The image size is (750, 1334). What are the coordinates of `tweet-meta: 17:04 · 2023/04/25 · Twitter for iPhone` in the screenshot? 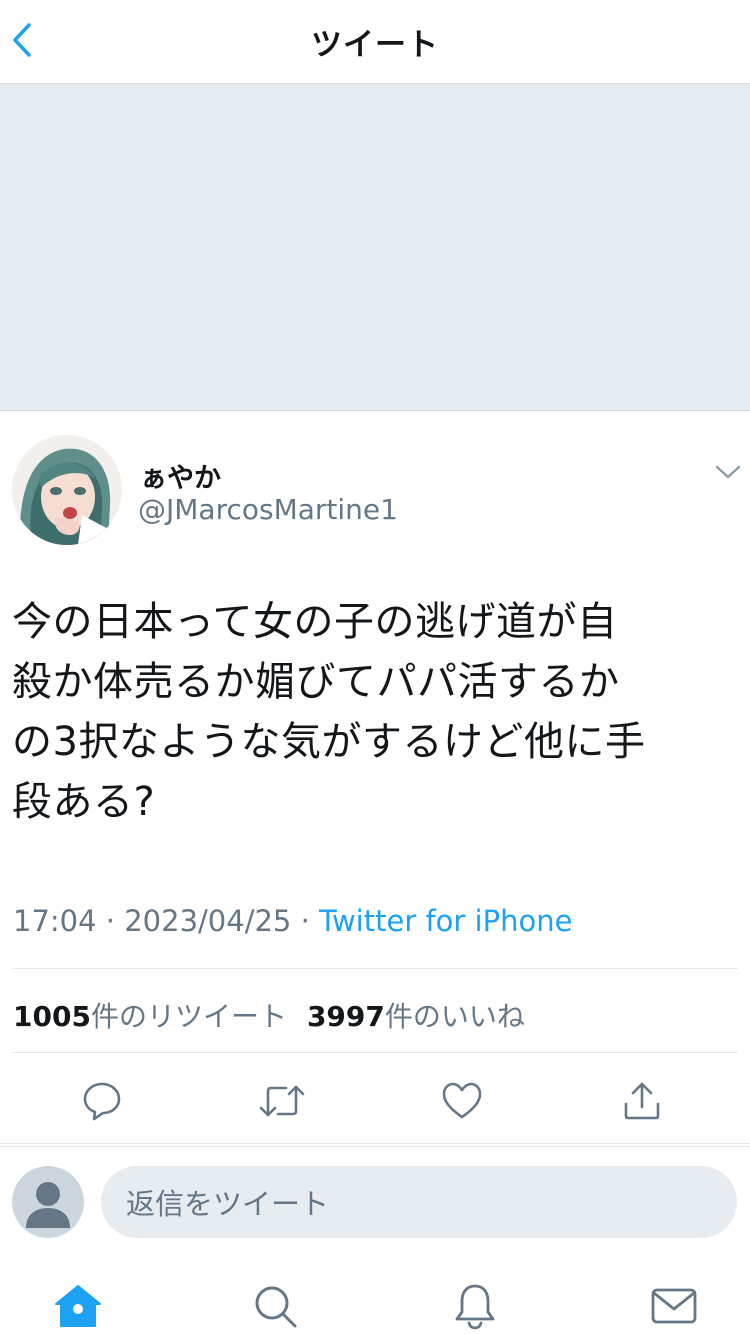 It's located at (292, 921).